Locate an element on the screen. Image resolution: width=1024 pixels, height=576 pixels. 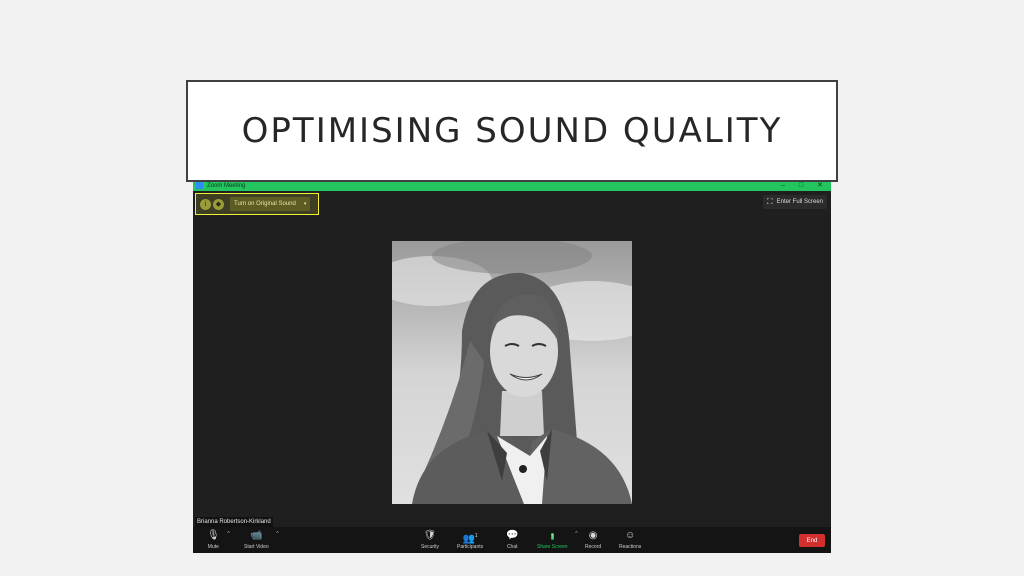
mute-label: Mute is located at coordinates (213, 547).